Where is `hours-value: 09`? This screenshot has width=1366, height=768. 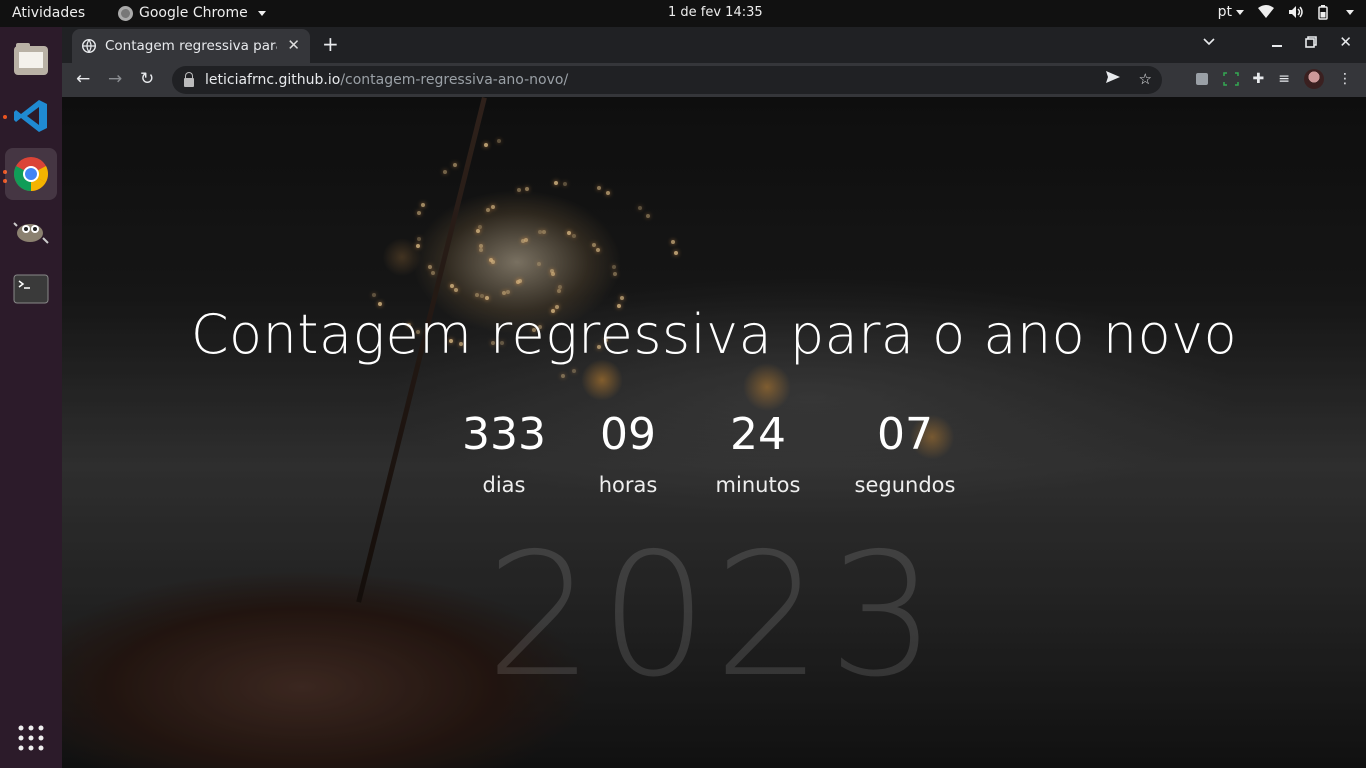
hours-value: 09 is located at coordinates (628, 434).